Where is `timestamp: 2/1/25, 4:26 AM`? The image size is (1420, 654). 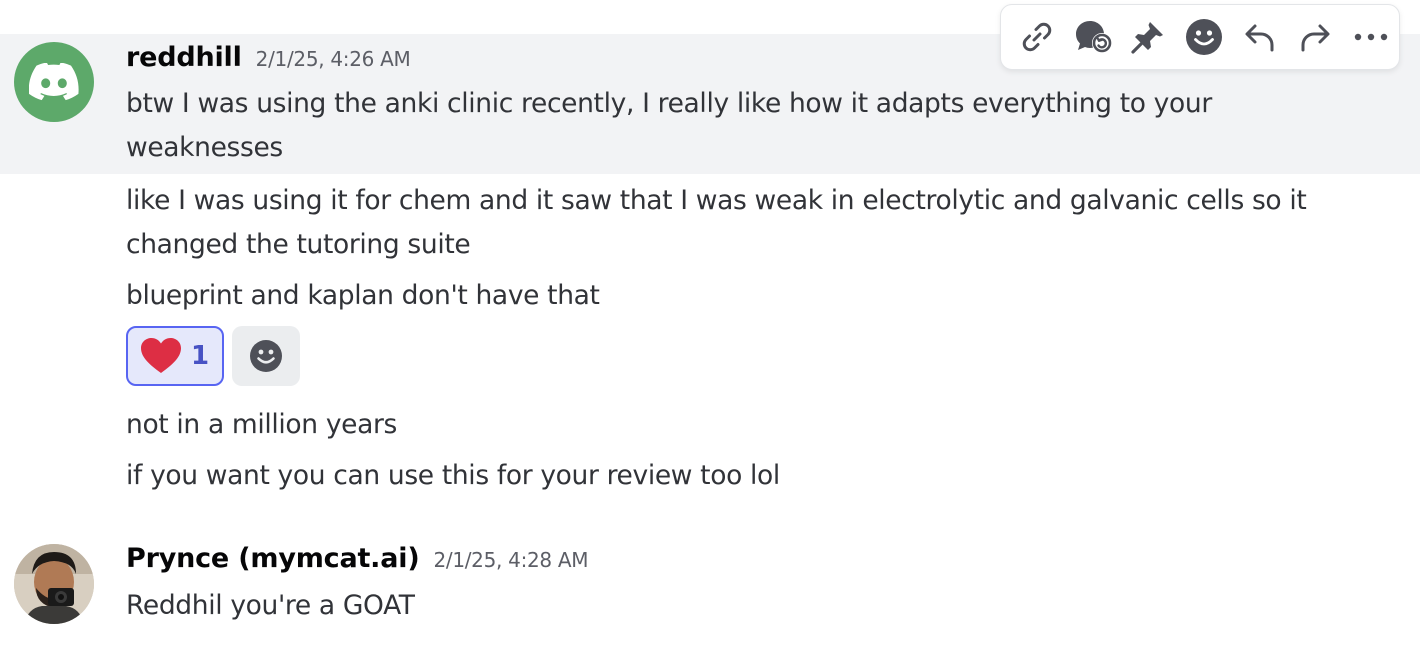
timestamp: 2/1/25, 4:26 AM is located at coordinates (333, 59).